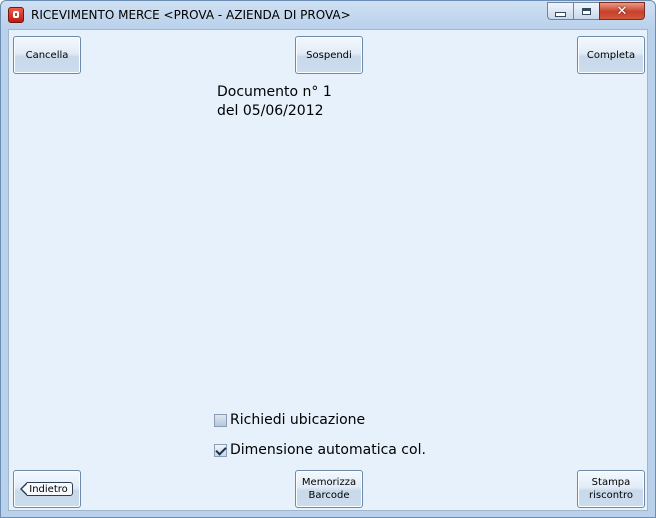 Image resolution: width=656 pixels, height=518 pixels. Describe the element at coordinates (220, 420) in the screenshot. I see `request-location-checkbox` at that location.